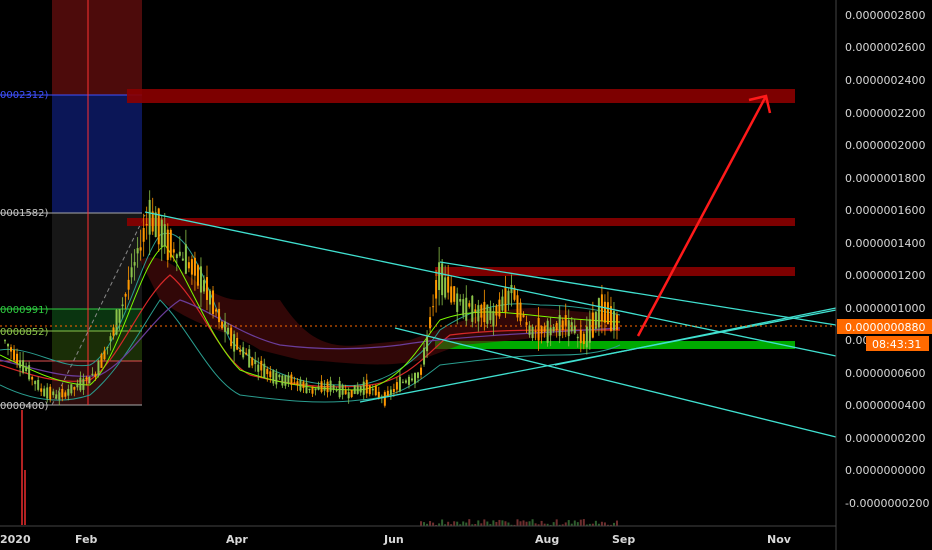  What do you see at coordinates (887, 503) in the screenshot?
I see `y-tick-15: -0.0000000200` at bounding box center [887, 503].